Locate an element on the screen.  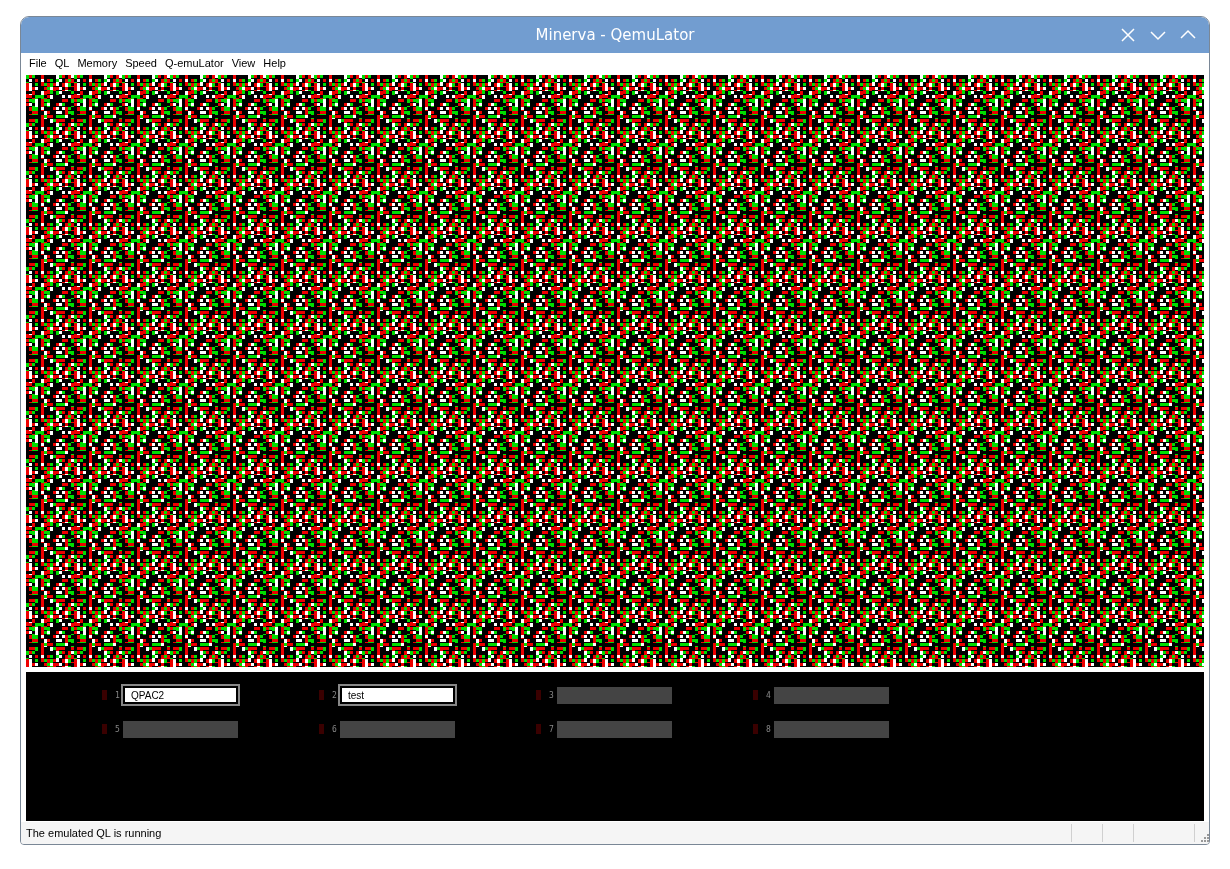
drive-number: 6 is located at coordinates (335, 729).